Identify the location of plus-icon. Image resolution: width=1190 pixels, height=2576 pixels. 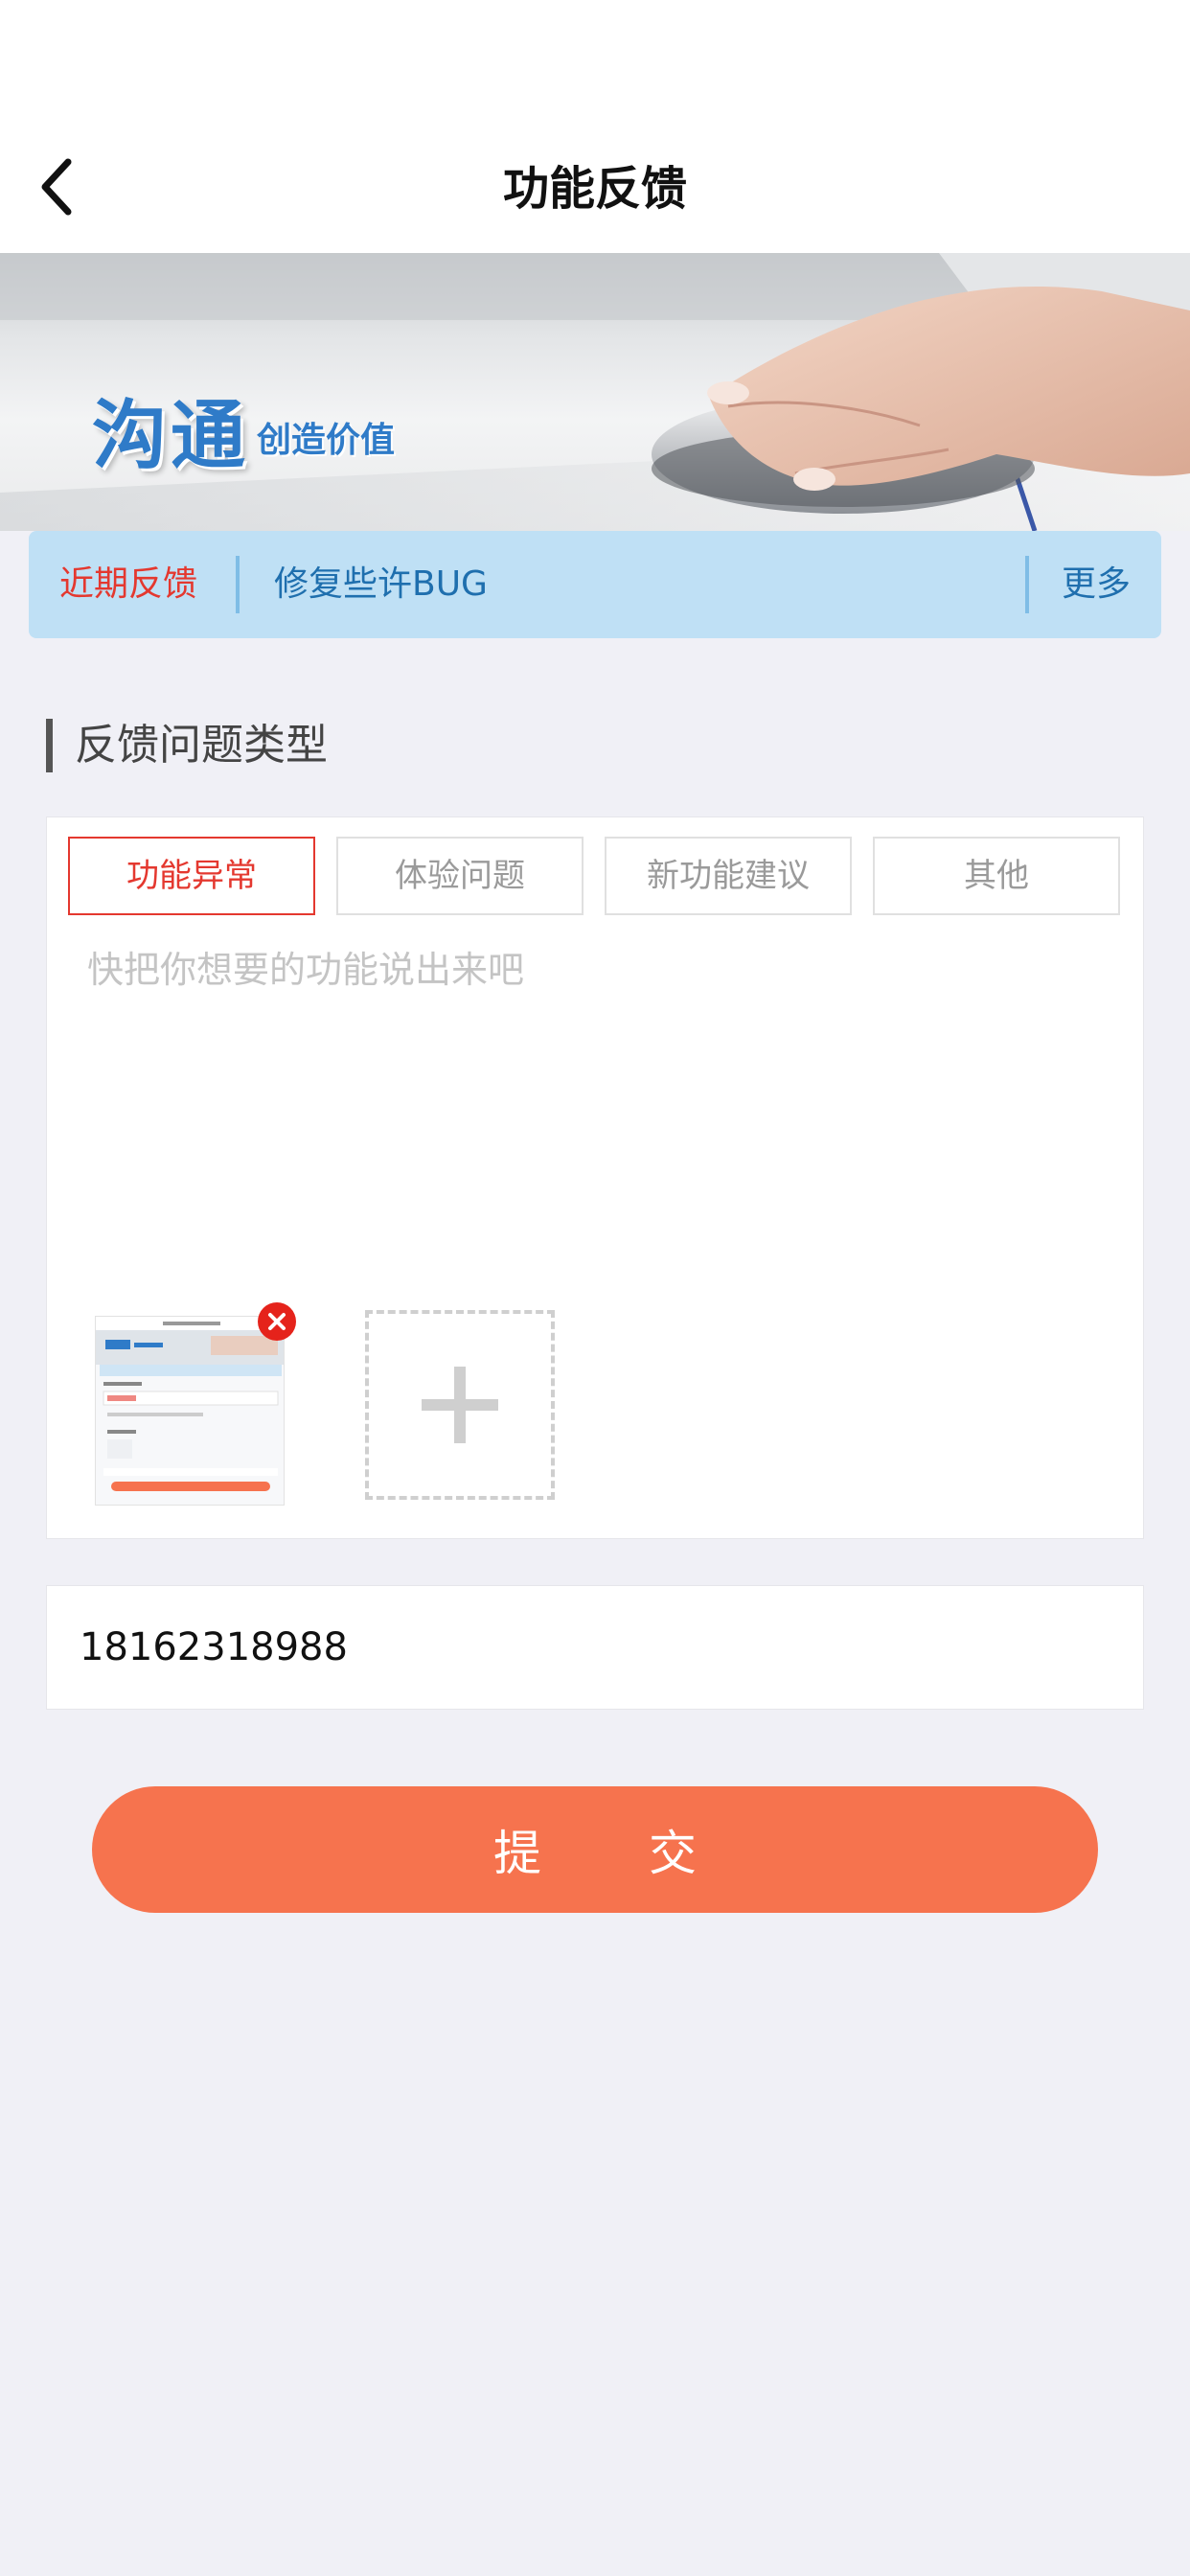
(460, 1405).